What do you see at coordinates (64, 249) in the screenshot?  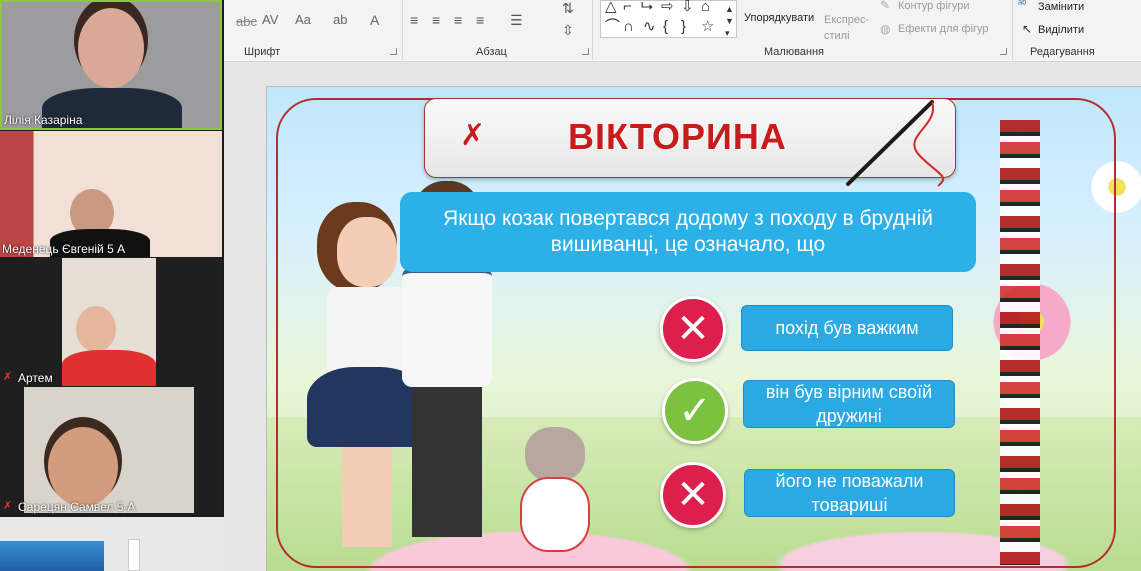 I see `participant-name: Меденець Євгеній 5 А` at bounding box center [64, 249].